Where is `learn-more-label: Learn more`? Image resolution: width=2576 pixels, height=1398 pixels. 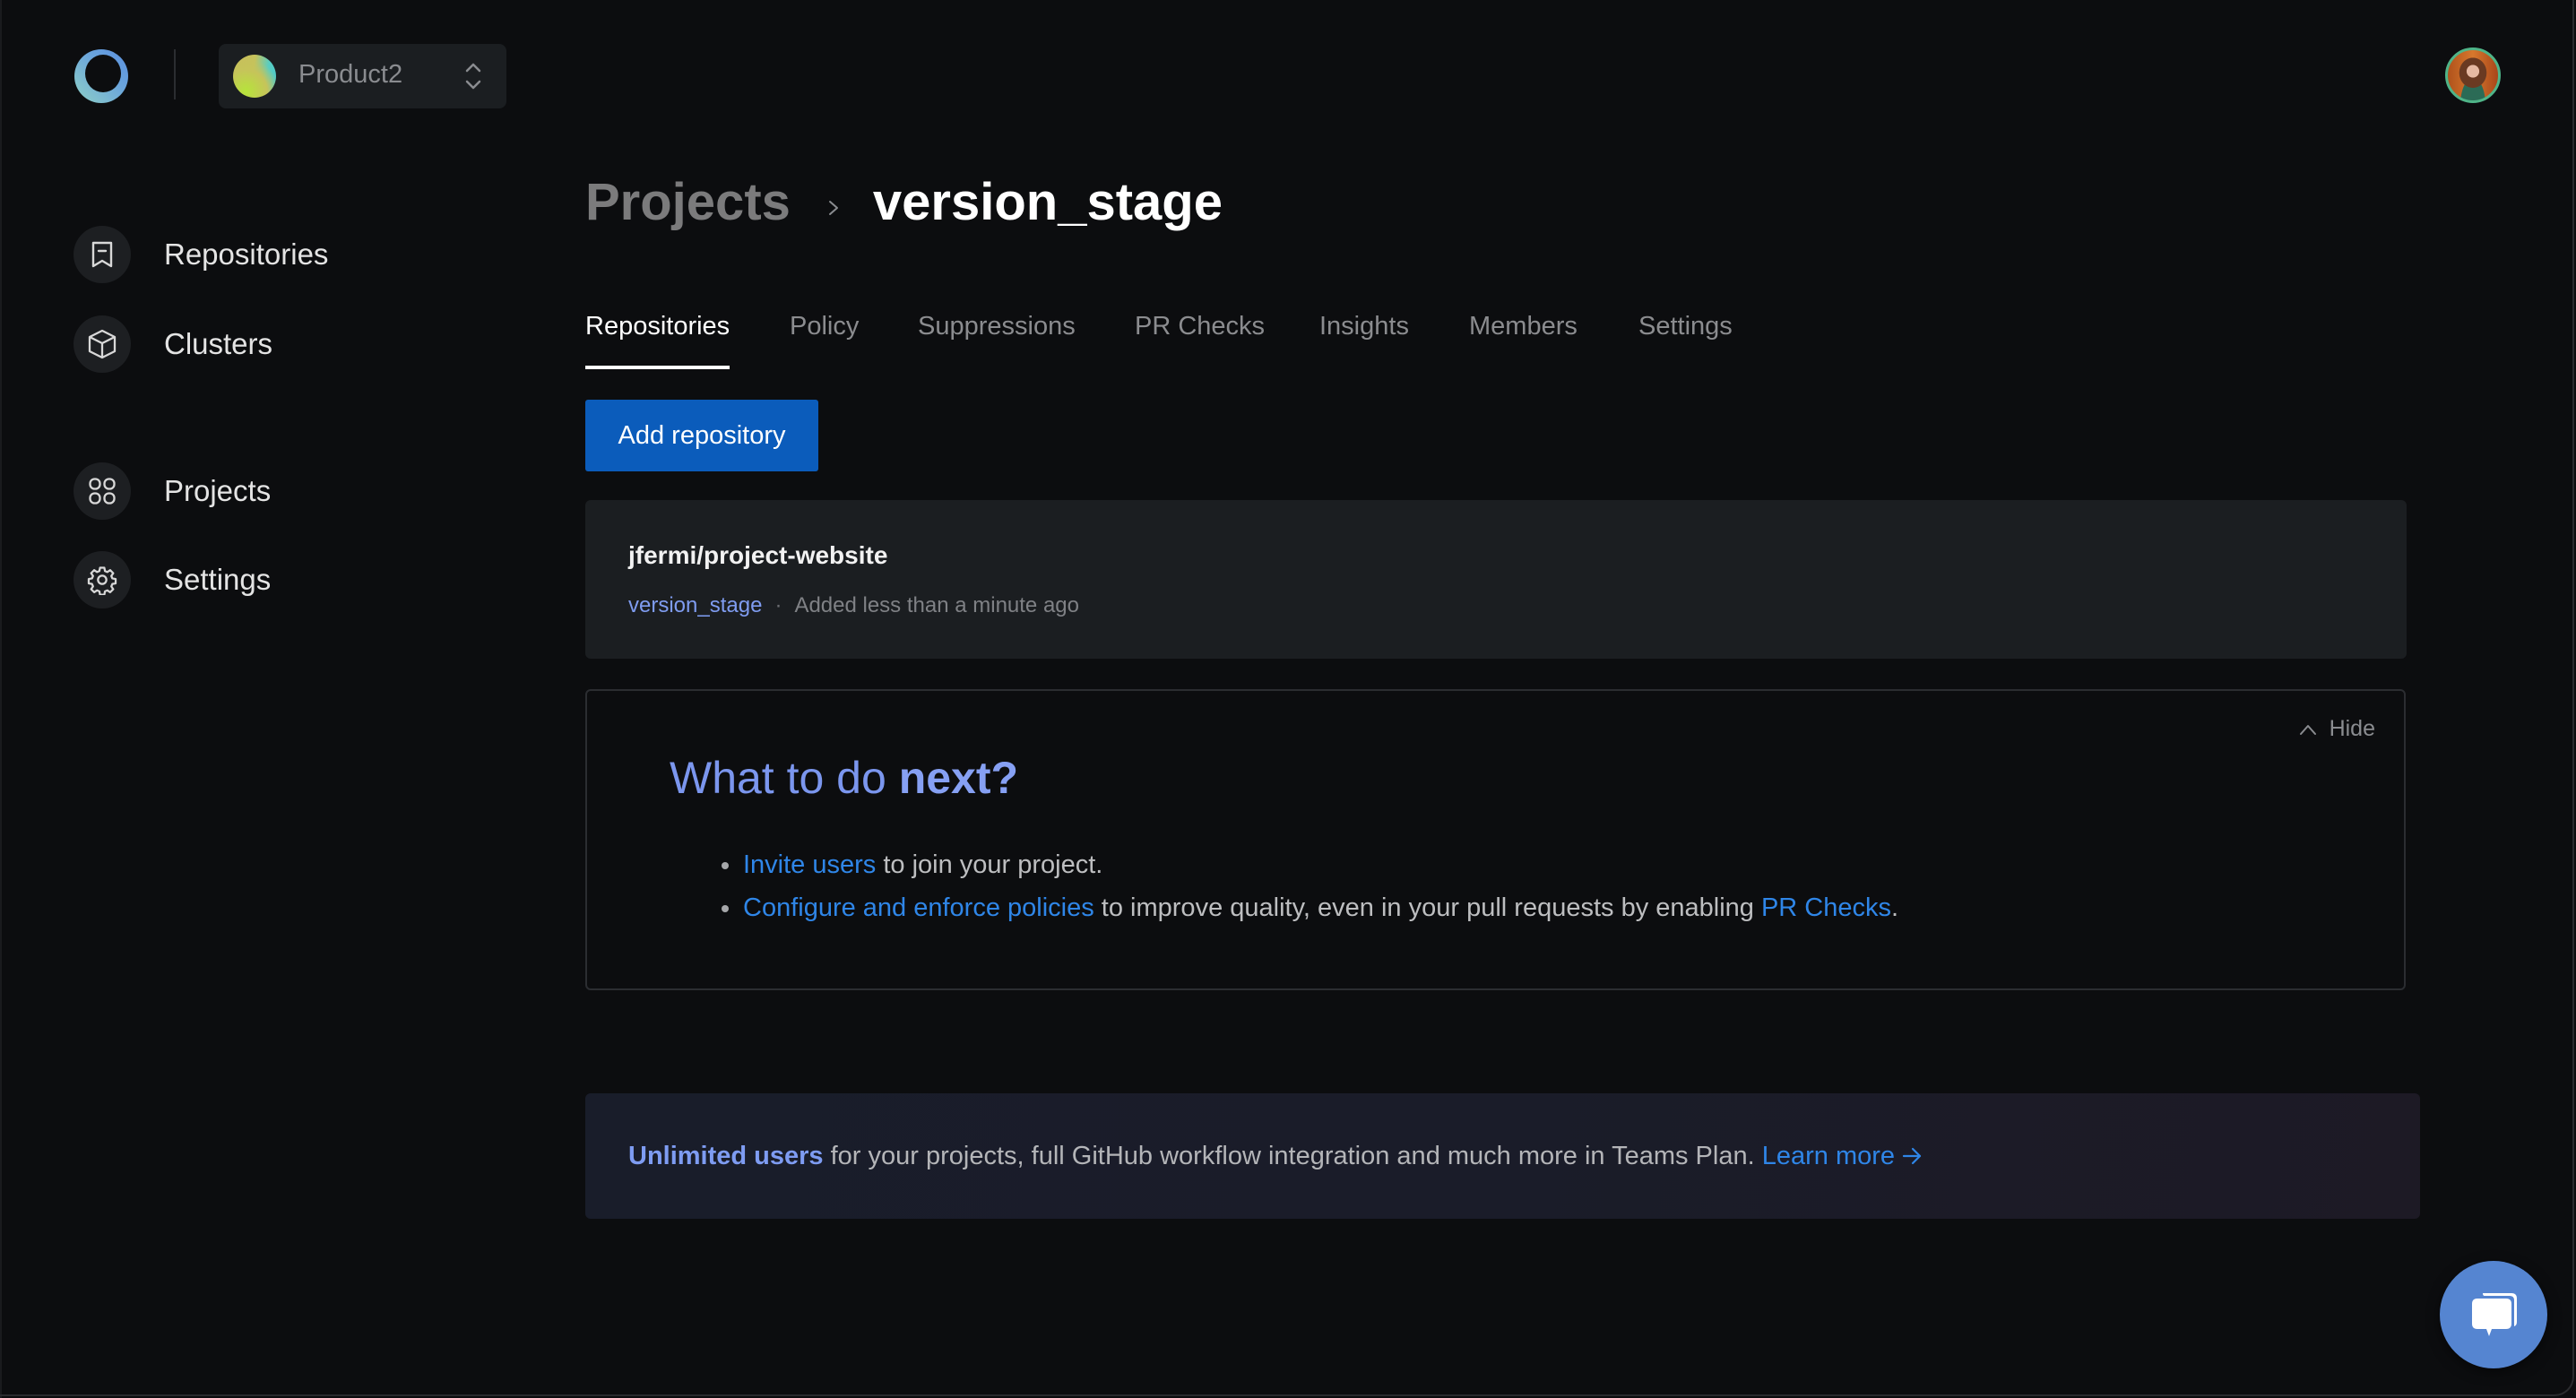 learn-more-label: Learn more is located at coordinates (1828, 1156).